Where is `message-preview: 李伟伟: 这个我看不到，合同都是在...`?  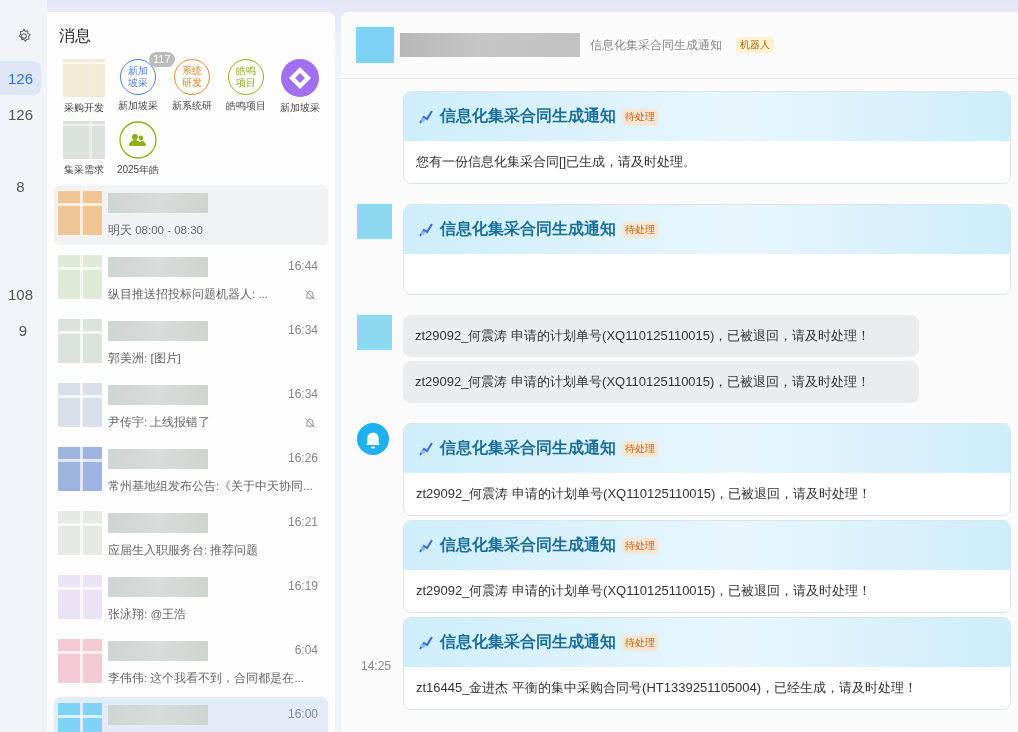
message-preview: 李伟伟: 这个我看不到，合同都是在... is located at coordinates (206, 678).